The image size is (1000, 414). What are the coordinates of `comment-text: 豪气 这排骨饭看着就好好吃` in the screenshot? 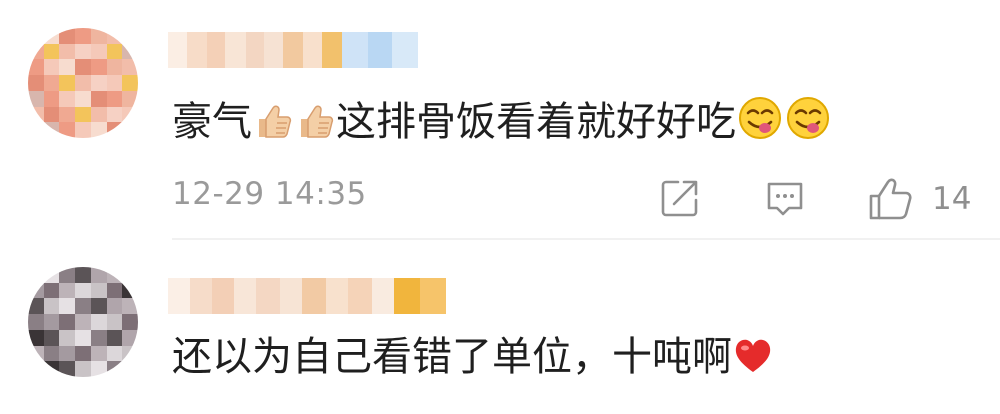 It's located at (502, 124).